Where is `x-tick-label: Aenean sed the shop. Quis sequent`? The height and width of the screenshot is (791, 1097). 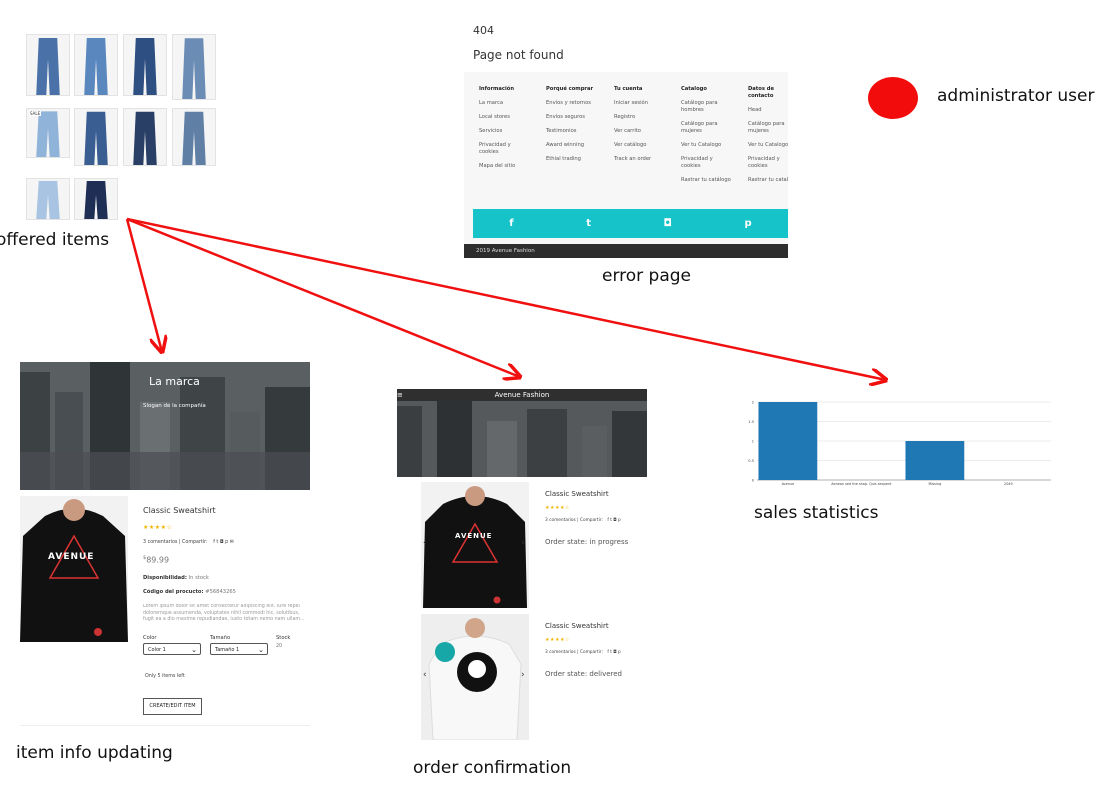
x-tick-label: Aenean sed the shop. Quis sequent is located at coordinates (861, 484).